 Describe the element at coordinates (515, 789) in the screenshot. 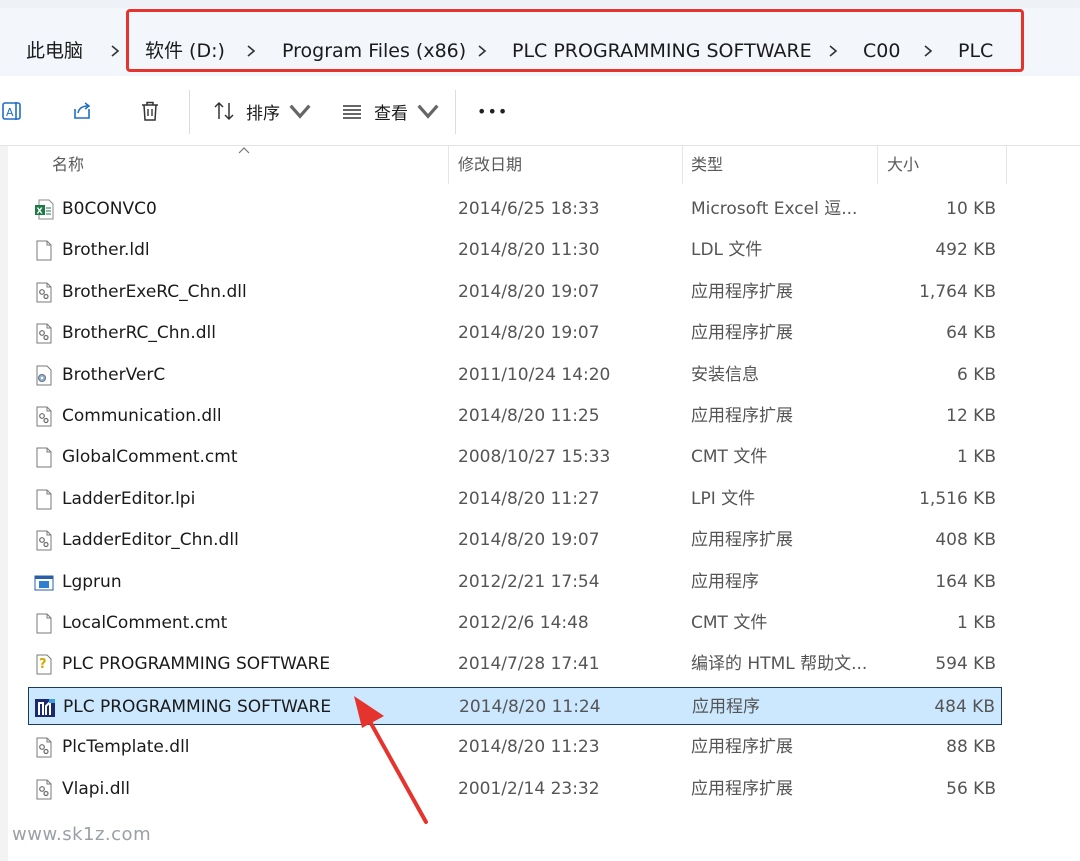

I see `table-row: Vlapi.dll 2001/2/14 23:32 应用程序扩展 56 KB` at that location.